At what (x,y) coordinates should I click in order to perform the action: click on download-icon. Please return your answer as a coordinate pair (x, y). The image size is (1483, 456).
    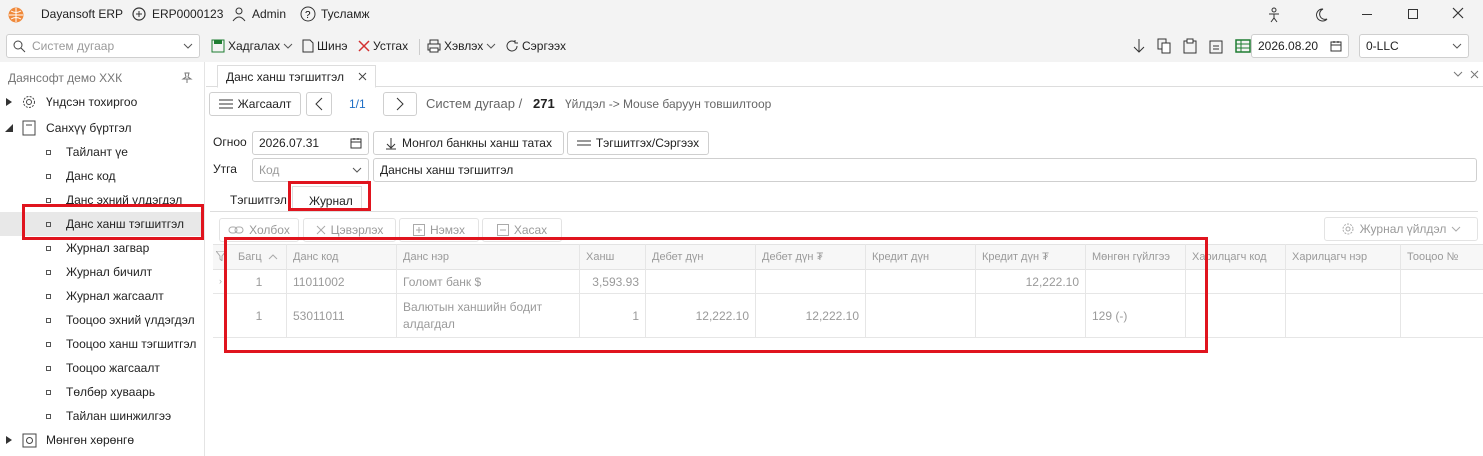
    Looking at the image, I should click on (1139, 46).